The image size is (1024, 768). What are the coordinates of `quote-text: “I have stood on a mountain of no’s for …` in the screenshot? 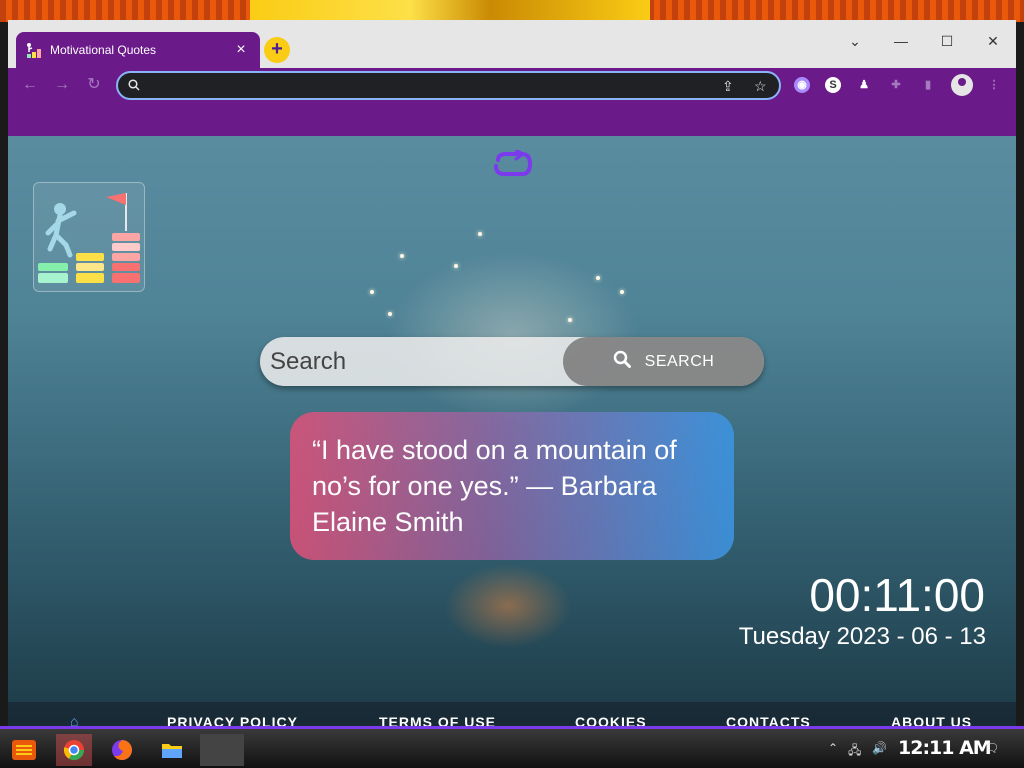 It's located at (494, 486).